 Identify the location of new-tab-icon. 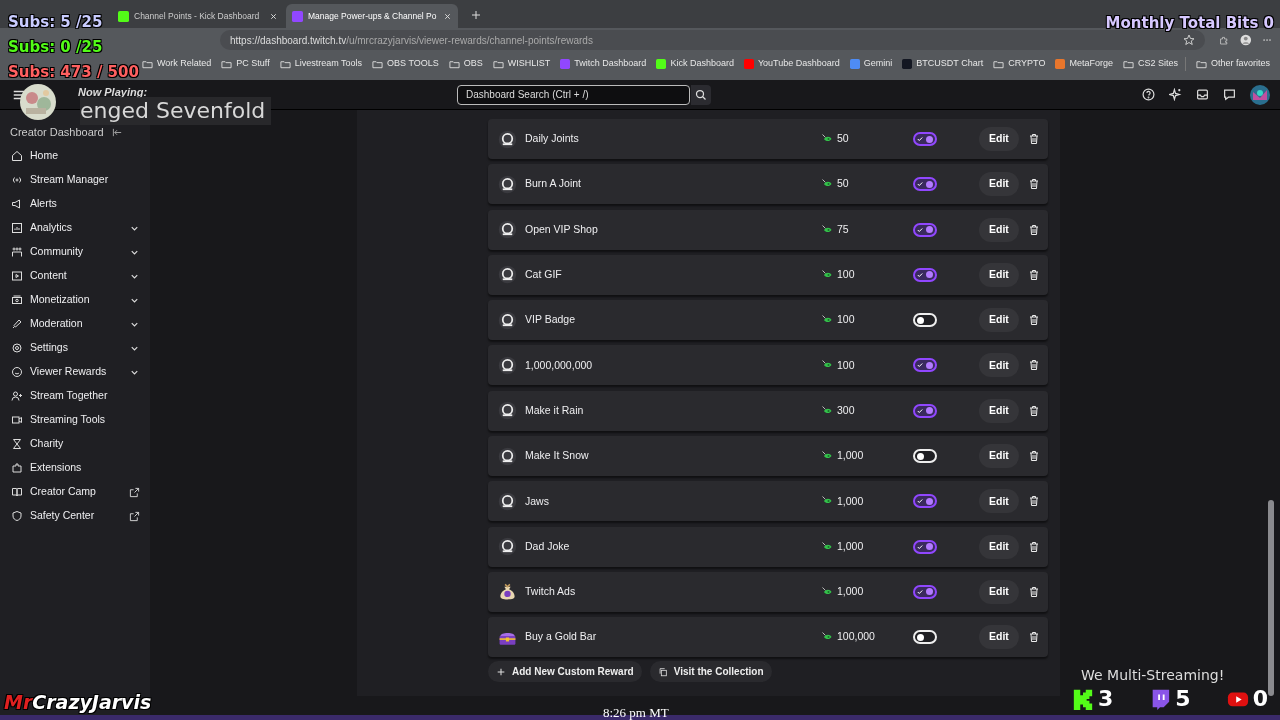
(476, 15).